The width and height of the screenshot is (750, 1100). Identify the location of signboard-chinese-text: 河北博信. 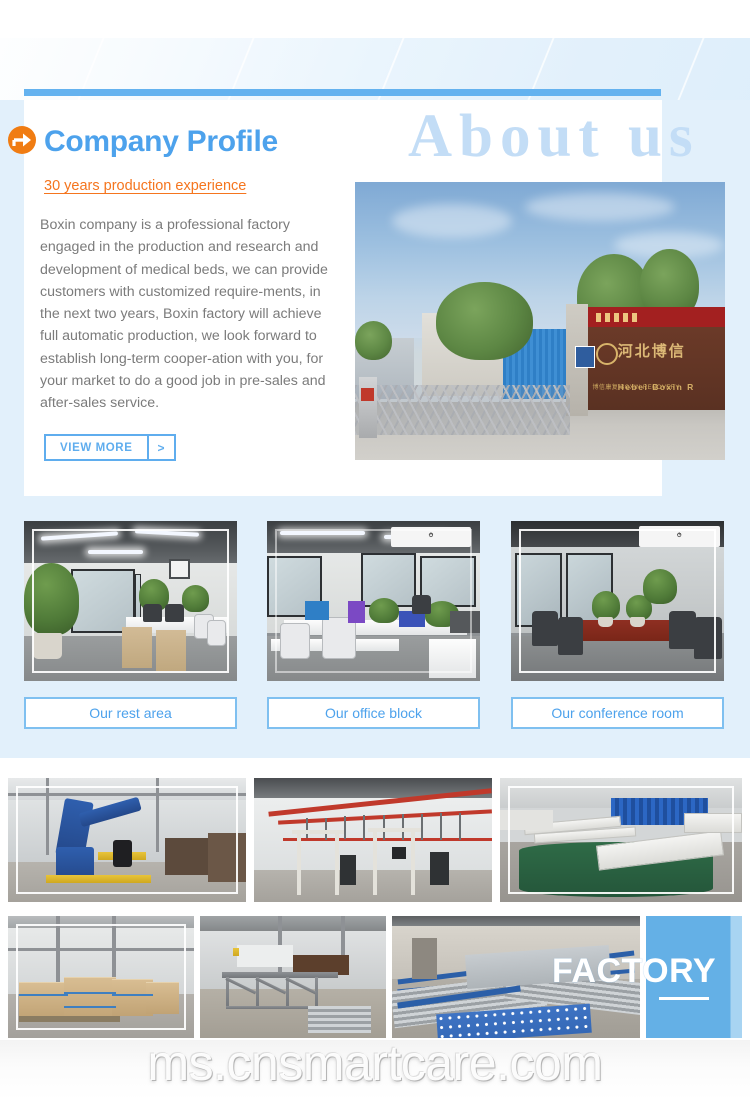
(651, 352).